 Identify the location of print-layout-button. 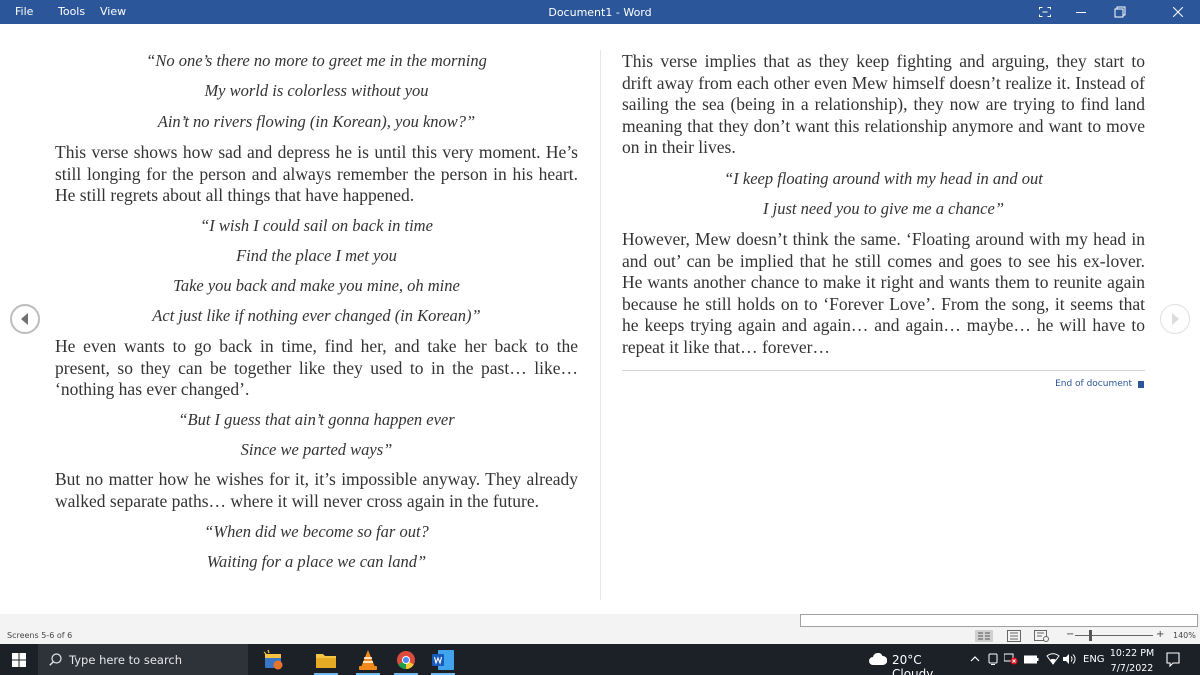
(1014, 636).